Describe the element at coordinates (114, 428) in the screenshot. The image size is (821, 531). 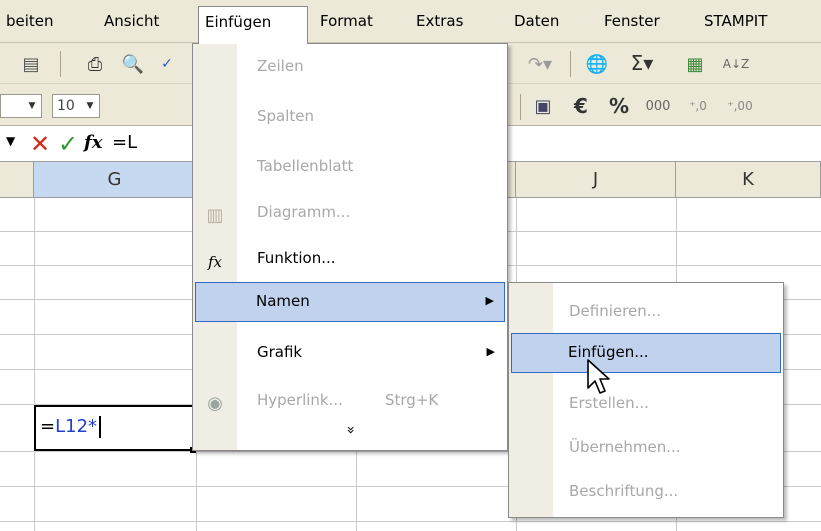
I see `active-cell-editor: =L12*` at that location.